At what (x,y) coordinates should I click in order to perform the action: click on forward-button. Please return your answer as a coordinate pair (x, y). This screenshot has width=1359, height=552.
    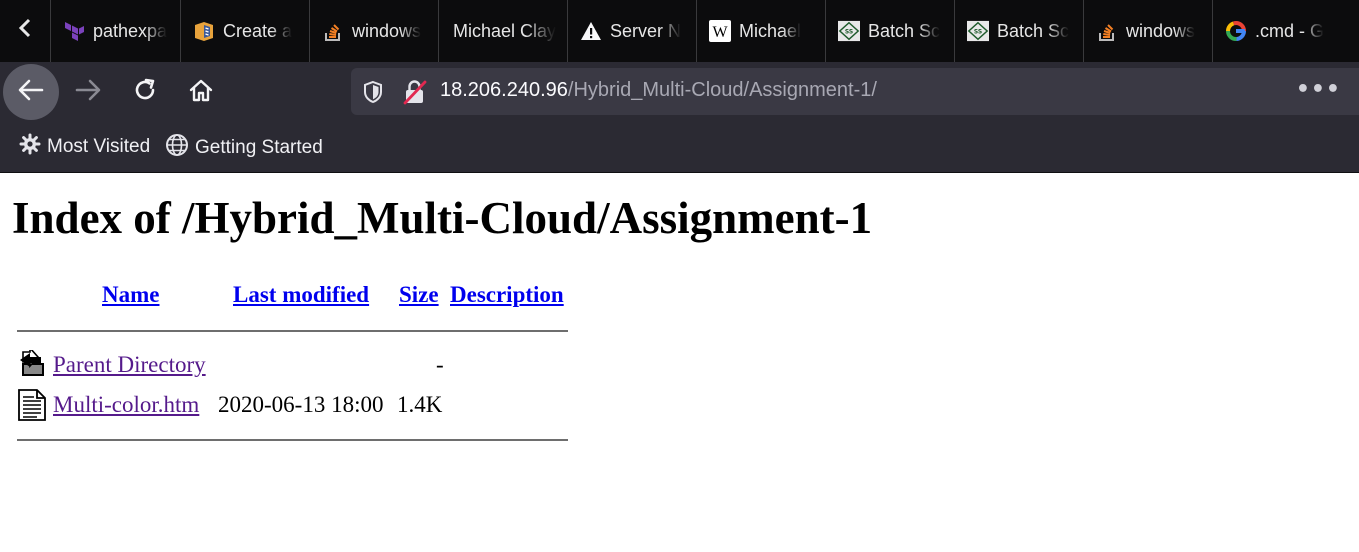
    Looking at the image, I should click on (88, 92).